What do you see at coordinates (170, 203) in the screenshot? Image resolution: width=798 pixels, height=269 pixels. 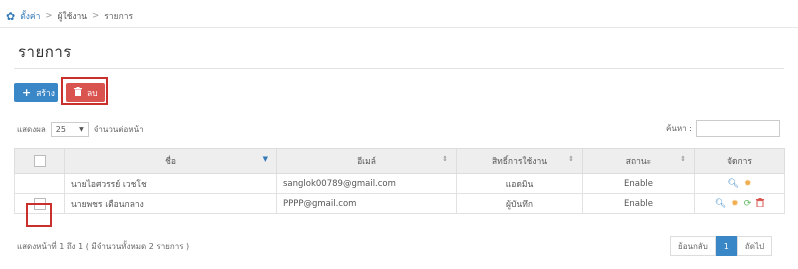 I see `row-name: นายพชร เตือนกลาง` at bounding box center [170, 203].